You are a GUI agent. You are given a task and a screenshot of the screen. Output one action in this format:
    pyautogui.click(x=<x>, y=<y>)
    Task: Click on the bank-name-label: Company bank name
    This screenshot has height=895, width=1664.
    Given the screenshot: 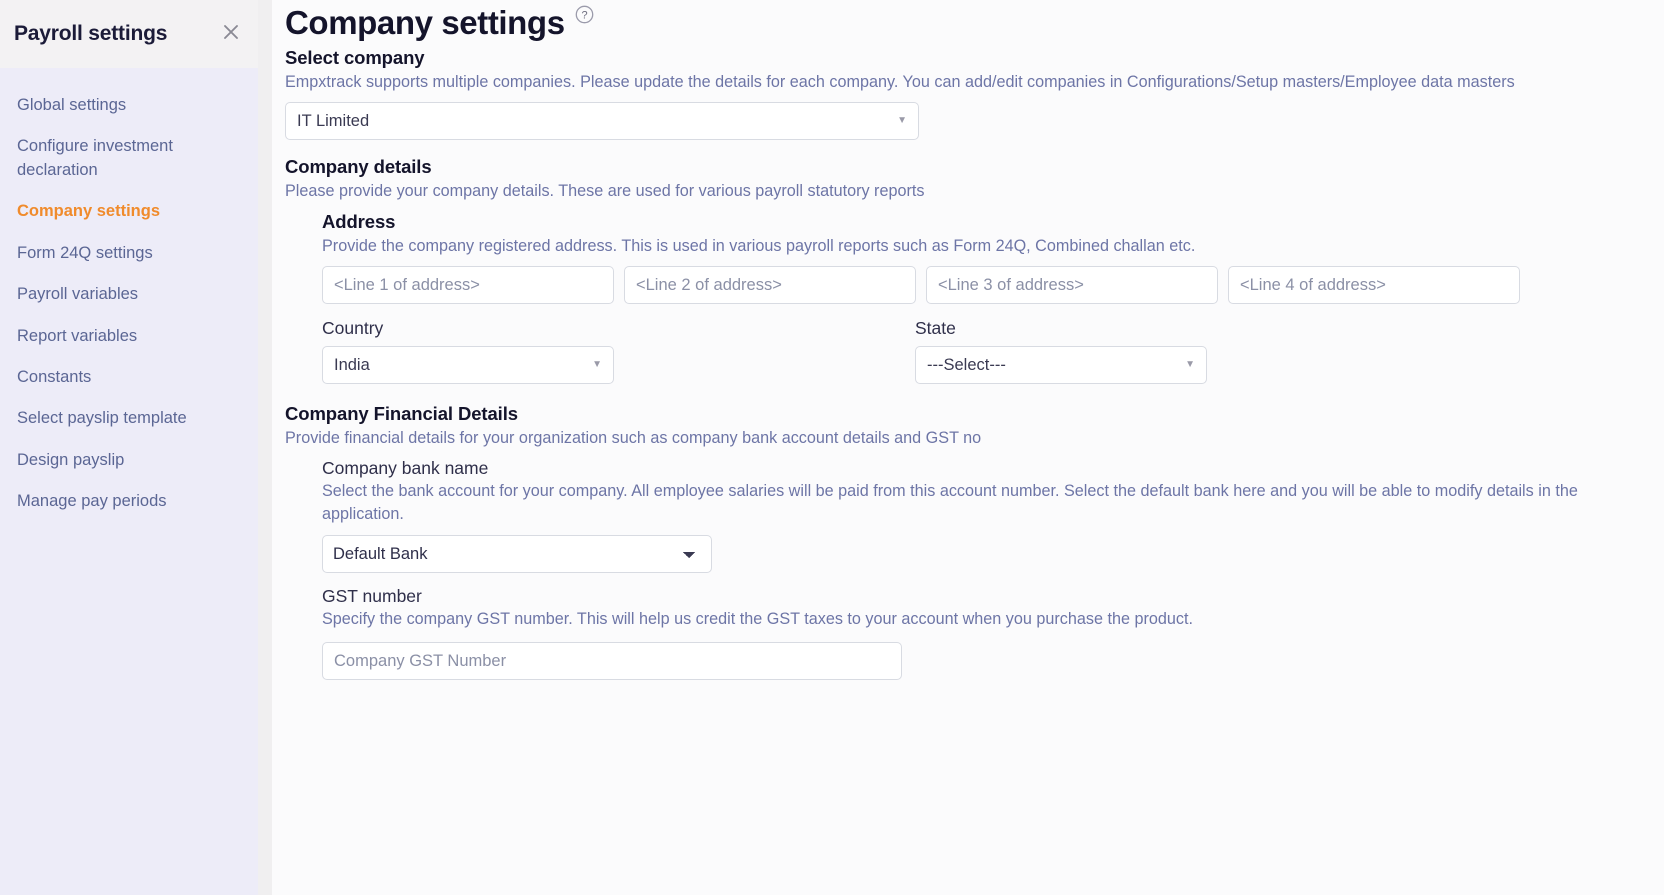 What is the action you would take?
    pyautogui.click(x=405, y=468)
    